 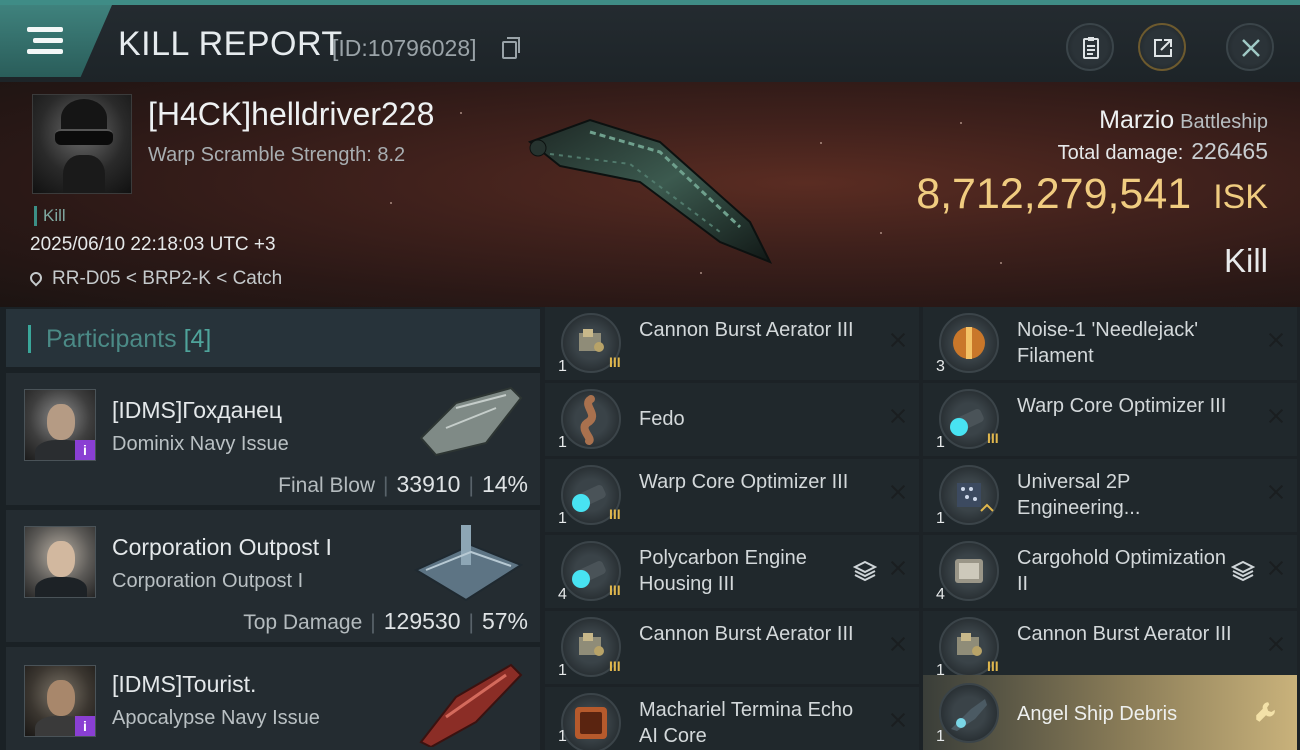 What do you see at coordinates (422, 621) in the screenshot?
I see `damage-value: 129530` at bounding box center [422, 621].